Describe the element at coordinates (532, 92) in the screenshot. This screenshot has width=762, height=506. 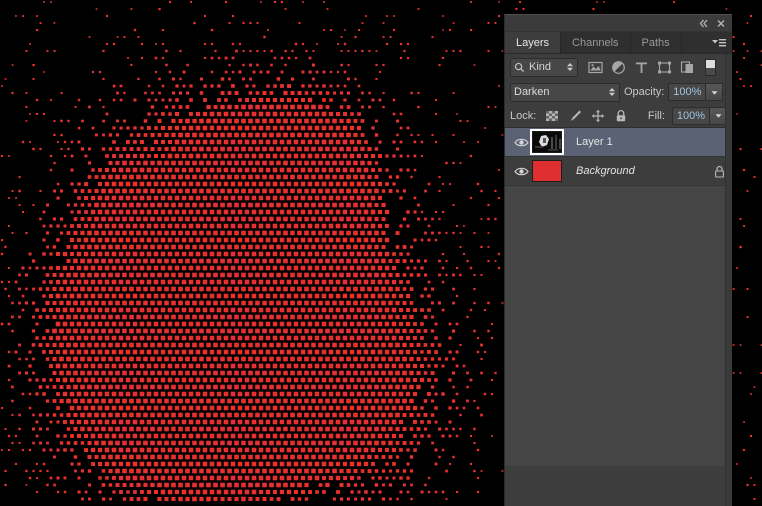
I see `blend-mode-value: Darken` at that location.